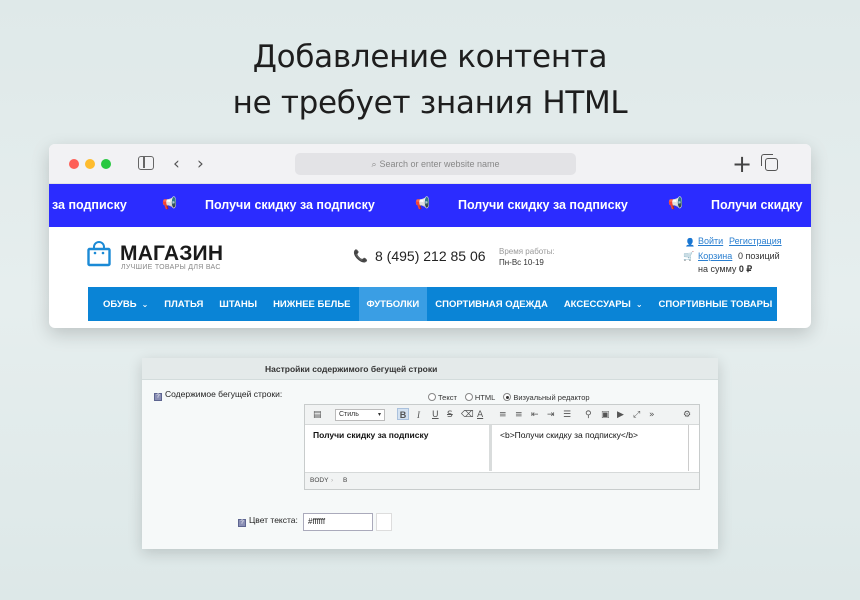  What do you see at coordinates (171, 267) in the screenshot?
I see `logo-subtitle: ЛУЧШИЕ ТОВАРЫ ДЛЯ ВАС` at bounding box center [171, 267].